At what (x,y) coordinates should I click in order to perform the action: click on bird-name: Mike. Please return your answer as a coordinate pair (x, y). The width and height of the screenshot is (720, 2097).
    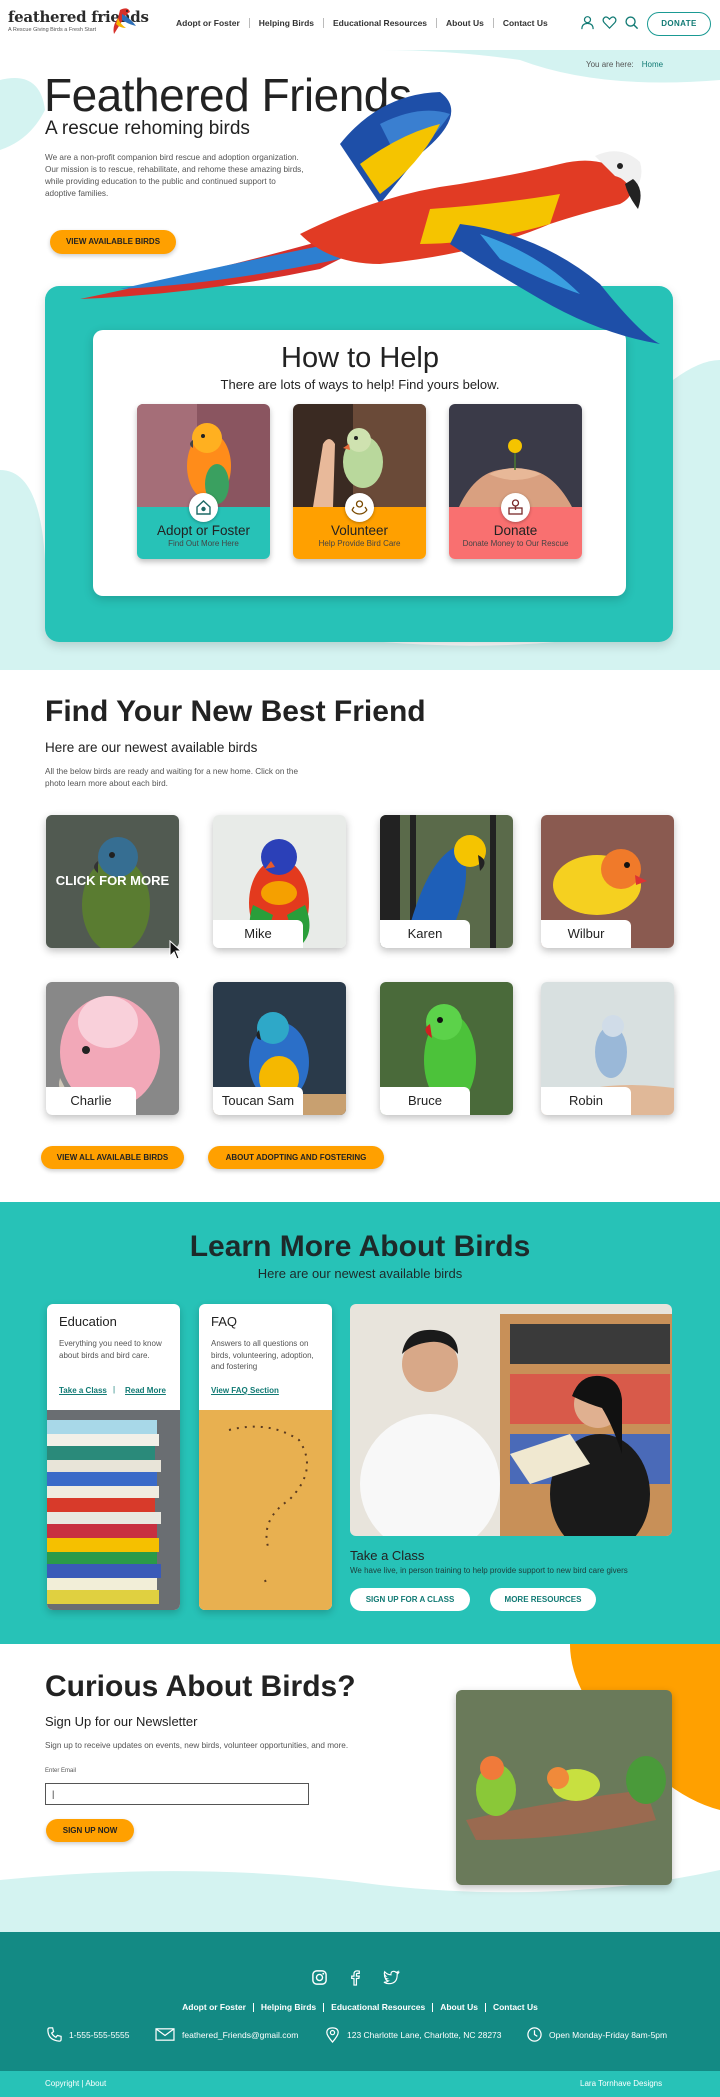
    Looking at the image, I should click on (258, 934).